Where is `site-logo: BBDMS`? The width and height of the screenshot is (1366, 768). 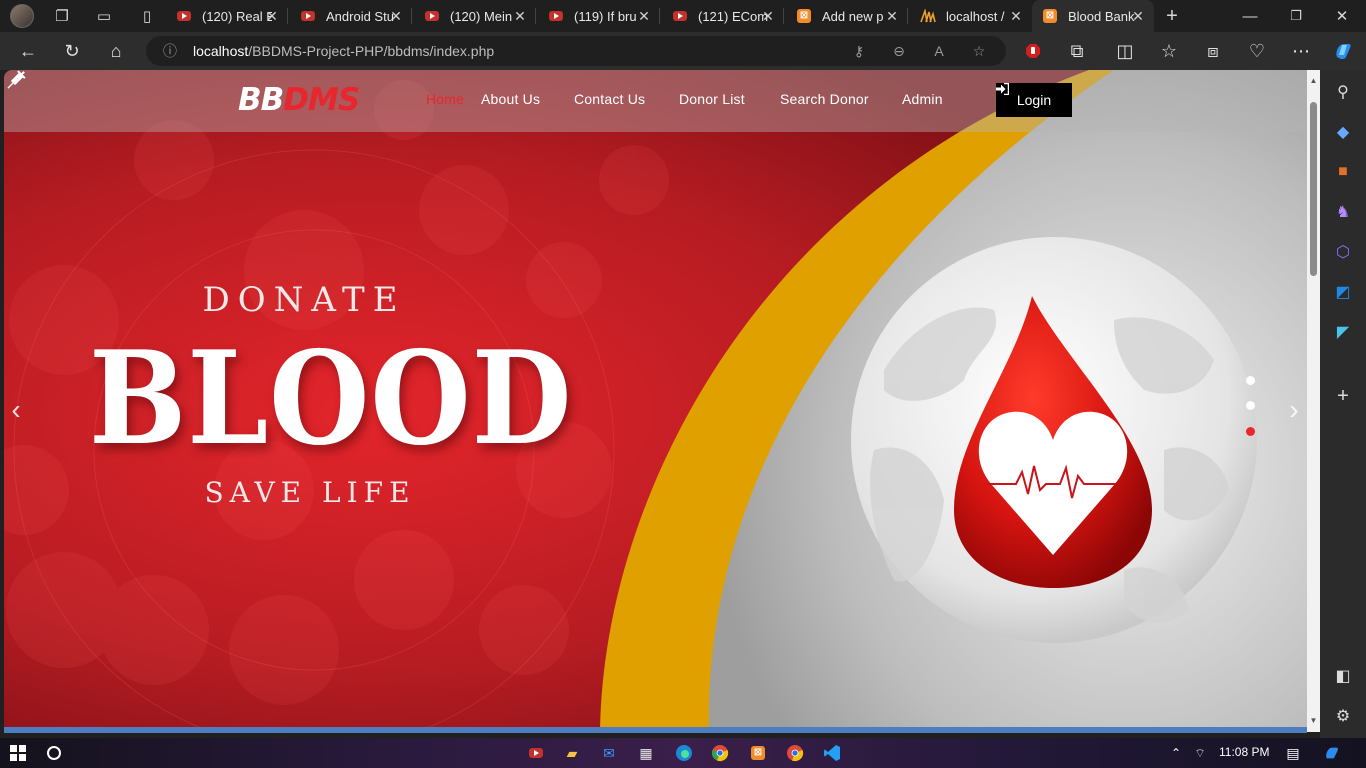 site-logo: BBDMS is located at coordinates (299, 100).